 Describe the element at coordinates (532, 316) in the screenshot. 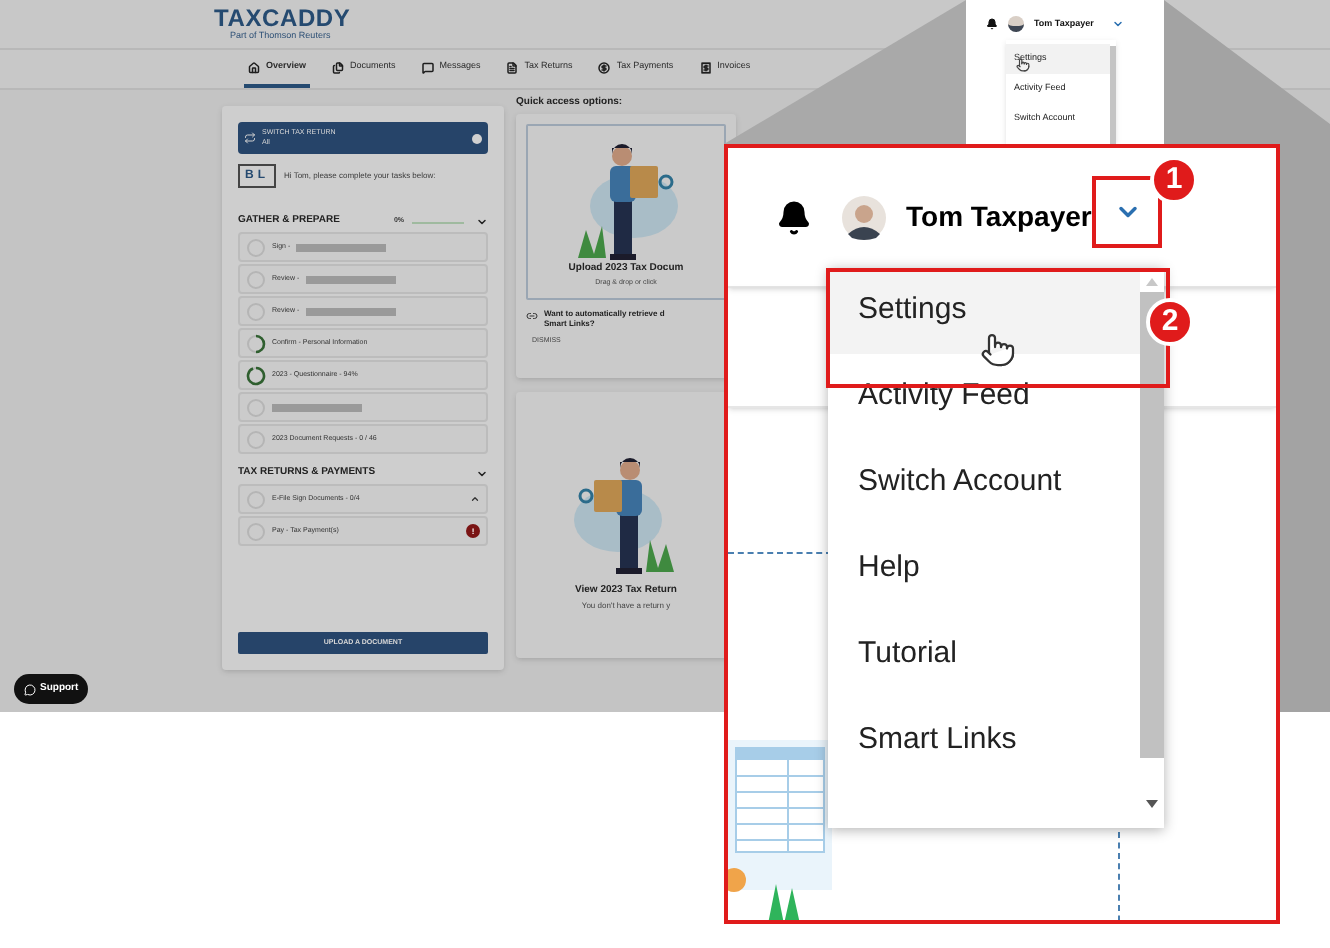

I see `link-icon` at that location.